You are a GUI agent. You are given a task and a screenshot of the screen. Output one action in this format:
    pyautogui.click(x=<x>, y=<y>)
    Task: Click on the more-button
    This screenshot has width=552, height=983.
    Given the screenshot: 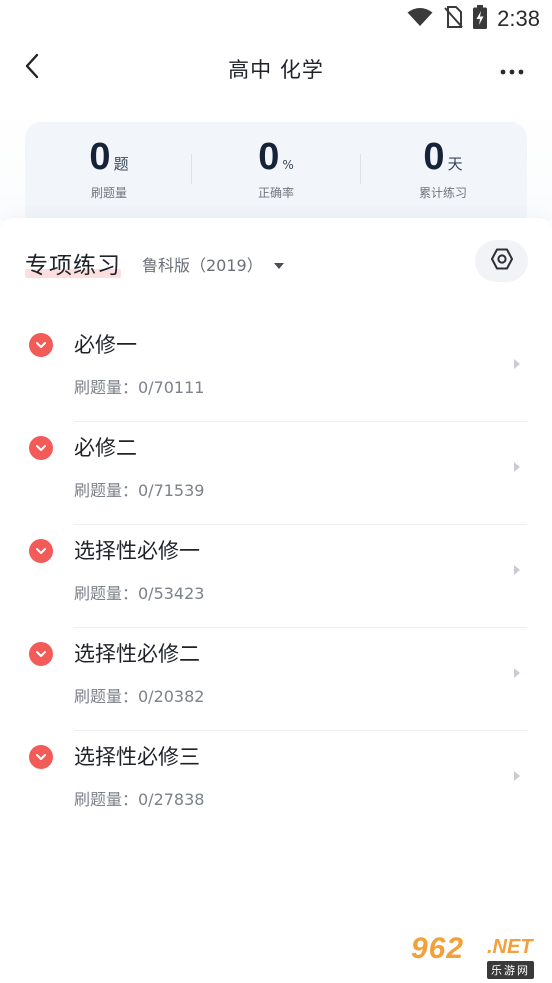 What is the action you would take?
    pyautogui.click(x=512, y=69)
    